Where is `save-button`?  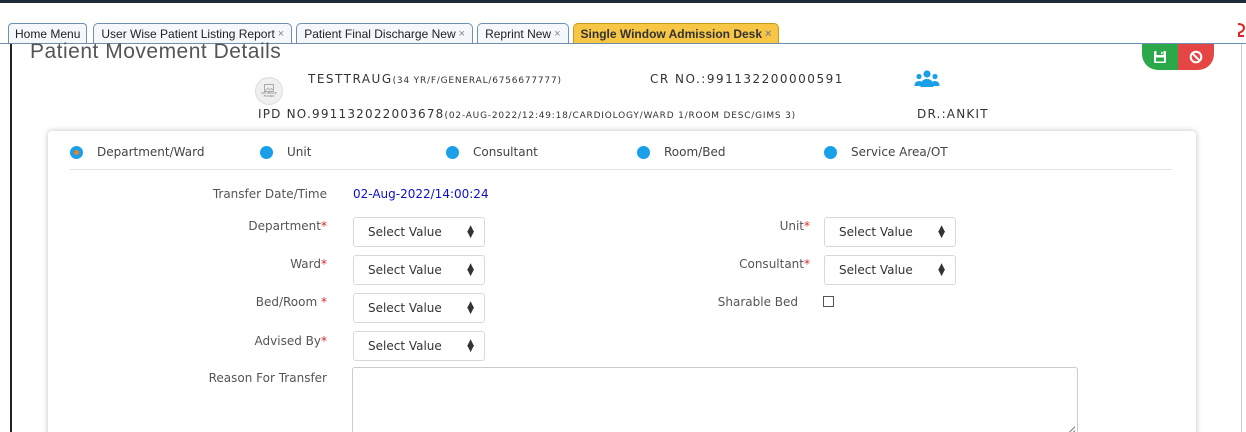 save-button is located at coordinates (1160, 57).